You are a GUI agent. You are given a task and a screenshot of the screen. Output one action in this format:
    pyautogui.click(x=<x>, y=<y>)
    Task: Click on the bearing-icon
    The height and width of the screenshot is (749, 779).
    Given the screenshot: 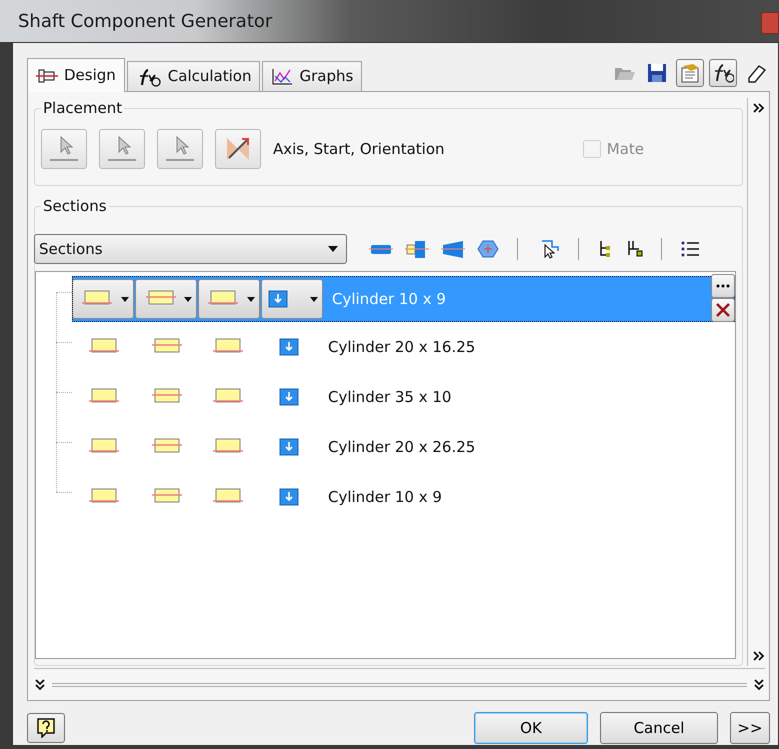 What is the action you would take?
    pyautogui.click(x=417, y=249)
    